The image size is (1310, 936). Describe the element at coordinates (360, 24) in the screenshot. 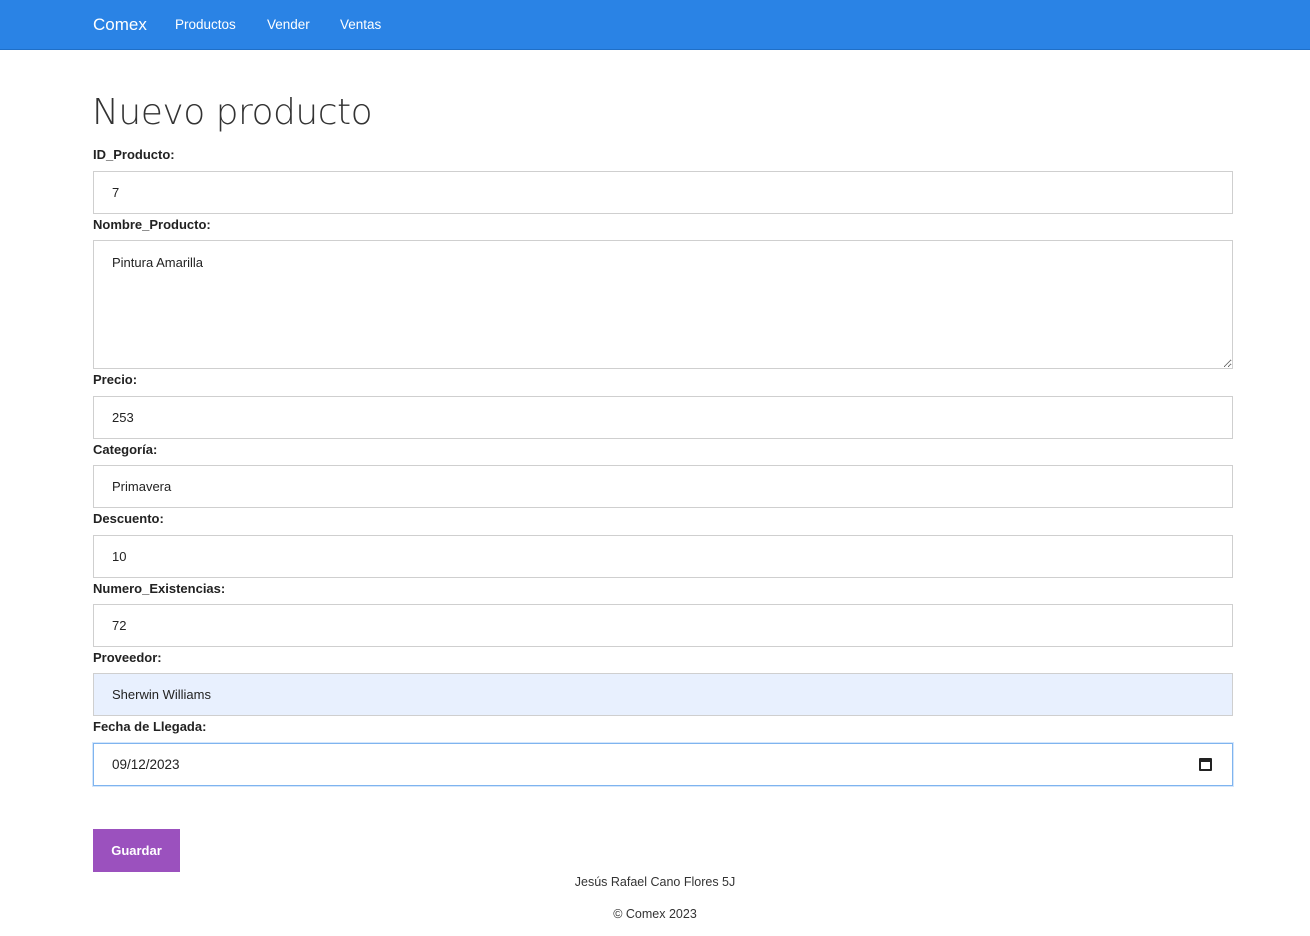

I see `nav-link-ventas: Ventas` at that location.